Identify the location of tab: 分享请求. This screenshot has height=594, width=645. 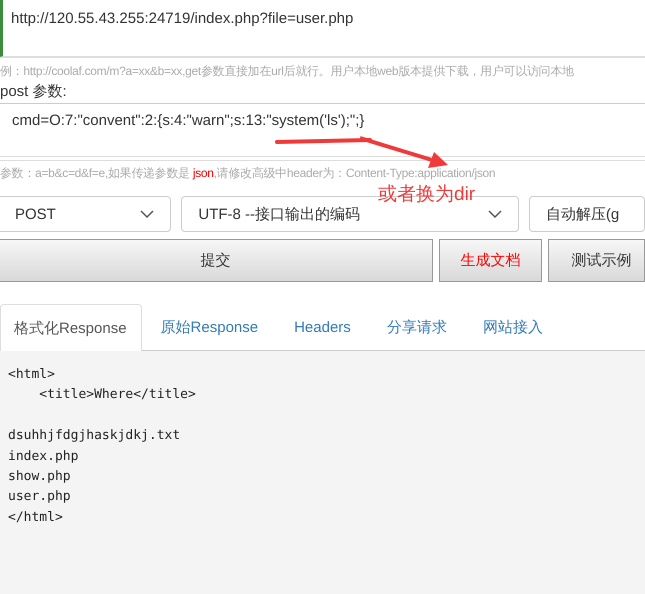
(417, 327).